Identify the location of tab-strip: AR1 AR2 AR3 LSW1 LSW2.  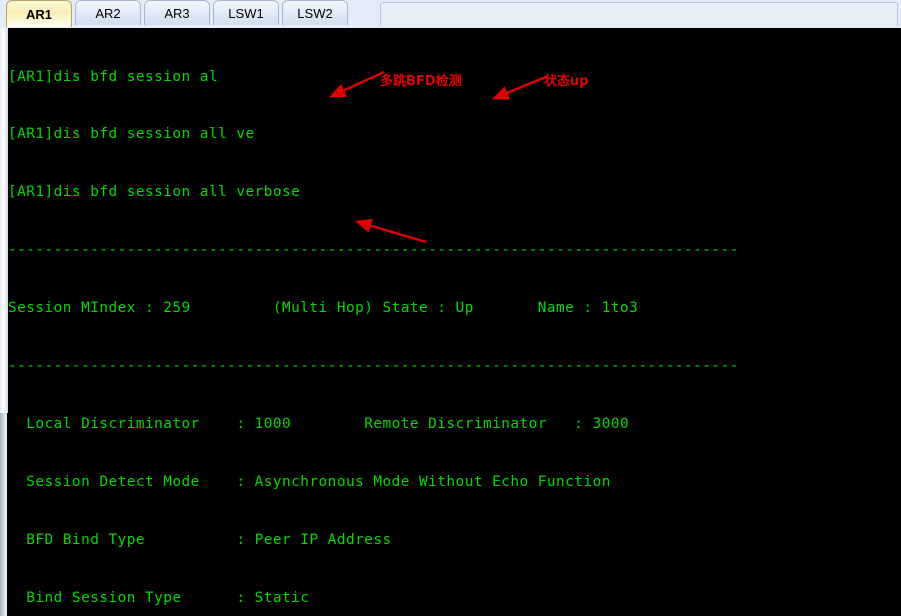
(175, 14).